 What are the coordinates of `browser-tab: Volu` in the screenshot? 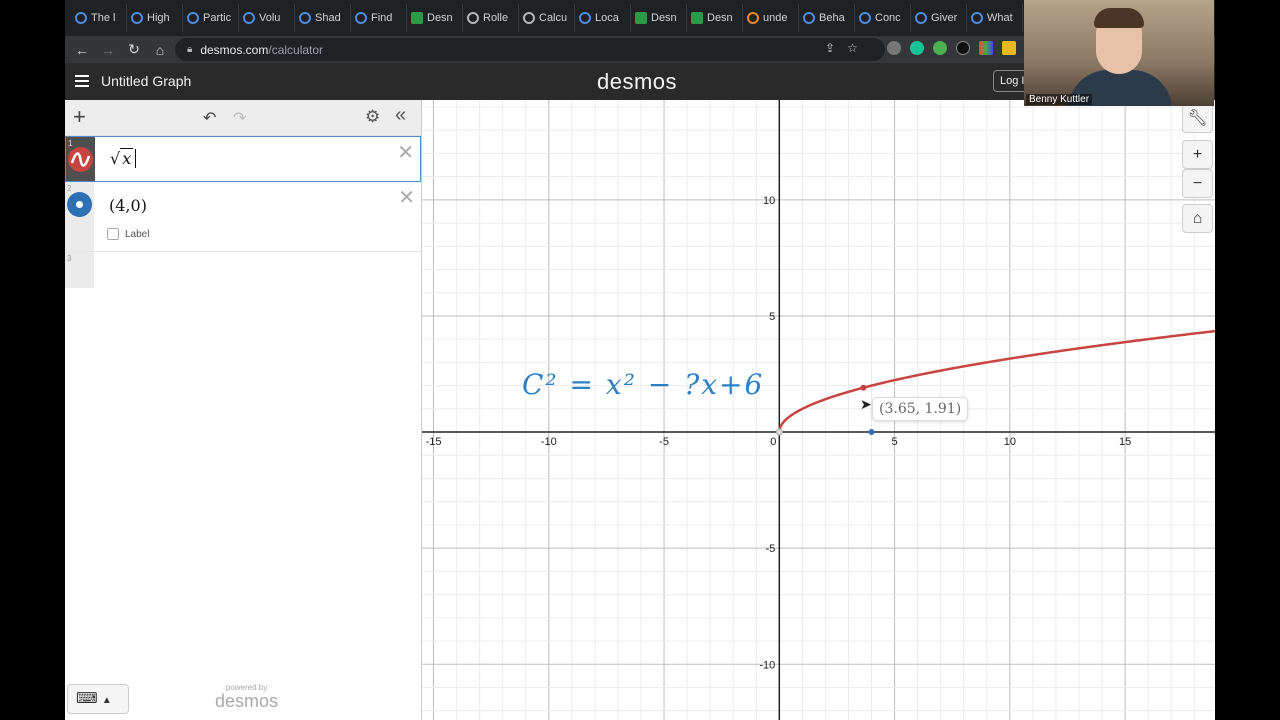 It's located at (267, 18).